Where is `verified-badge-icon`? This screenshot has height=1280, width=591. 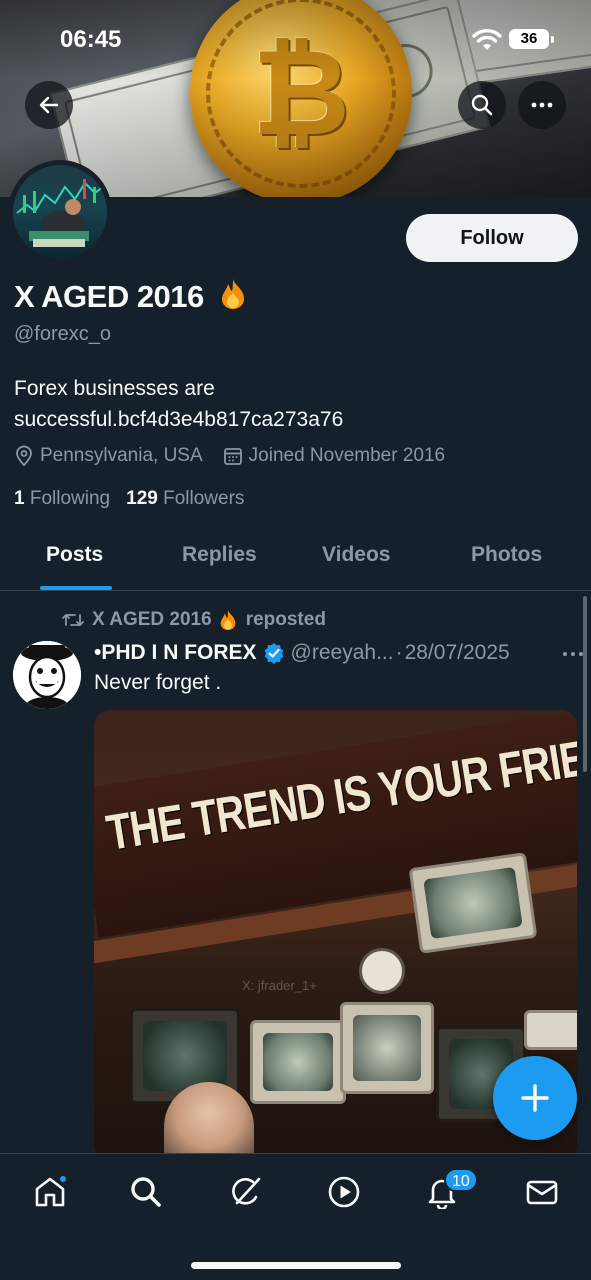 verified-badge-icon is located at coordinates (273, 653).